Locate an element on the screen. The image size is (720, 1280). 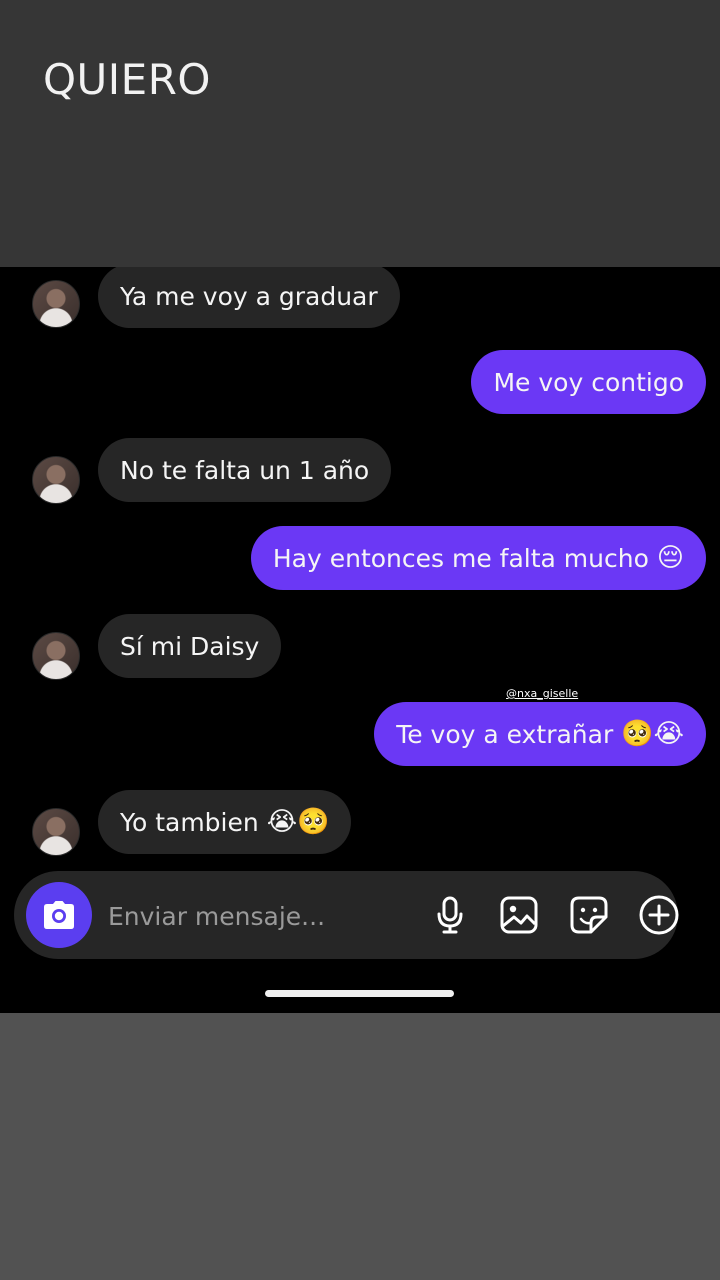
camera-icon is located at coordinates (59, 915).